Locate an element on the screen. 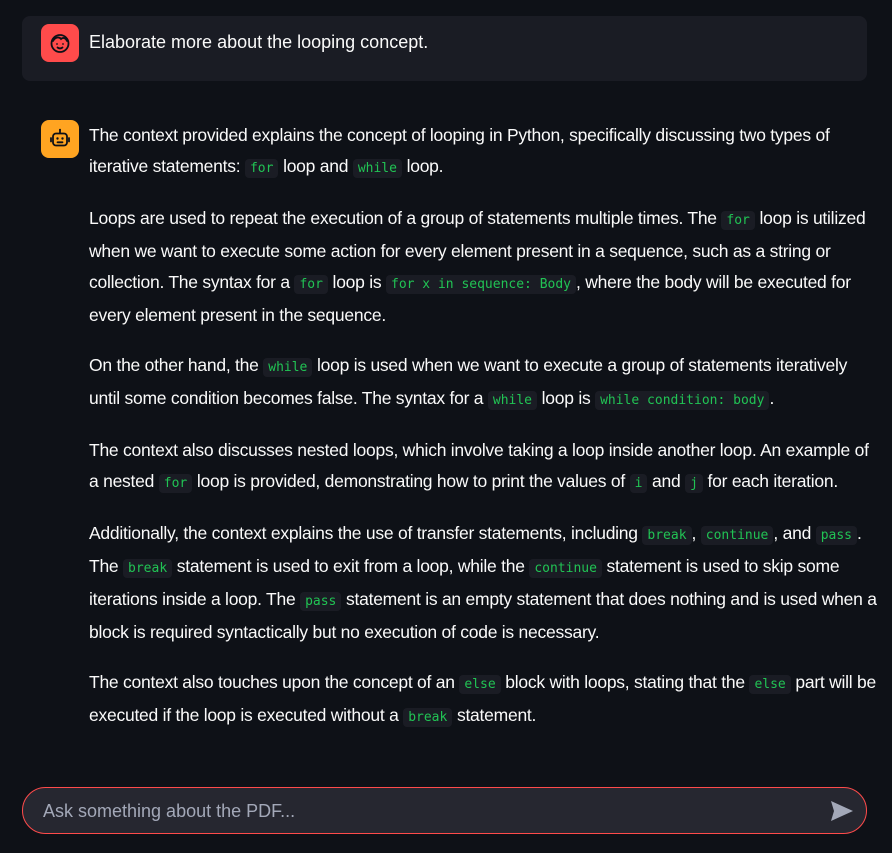  text-segment: and is located at coordinates (666, 481).